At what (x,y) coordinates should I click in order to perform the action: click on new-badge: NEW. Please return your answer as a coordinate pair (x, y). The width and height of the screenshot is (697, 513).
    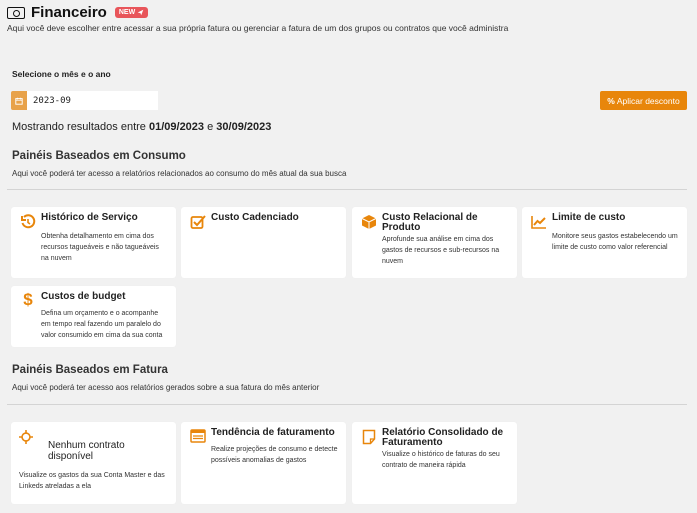
    Looking at the image, I should click on (131, 12).